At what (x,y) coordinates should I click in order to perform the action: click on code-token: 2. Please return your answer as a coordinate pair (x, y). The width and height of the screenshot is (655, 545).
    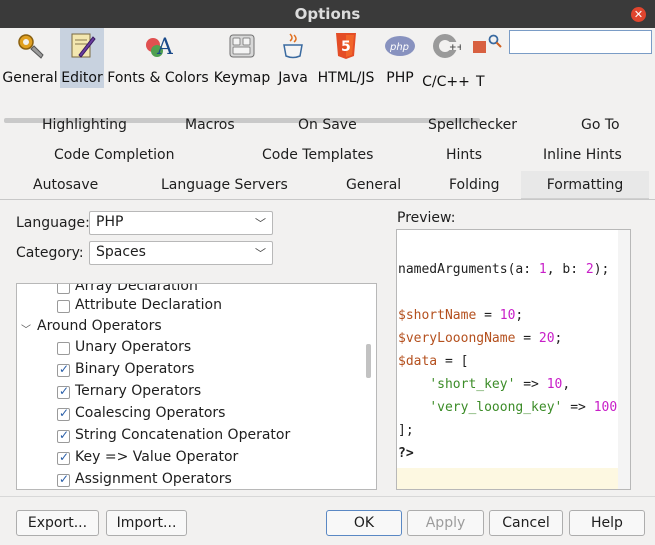
    Looking at the image, I should click on (589, 269).